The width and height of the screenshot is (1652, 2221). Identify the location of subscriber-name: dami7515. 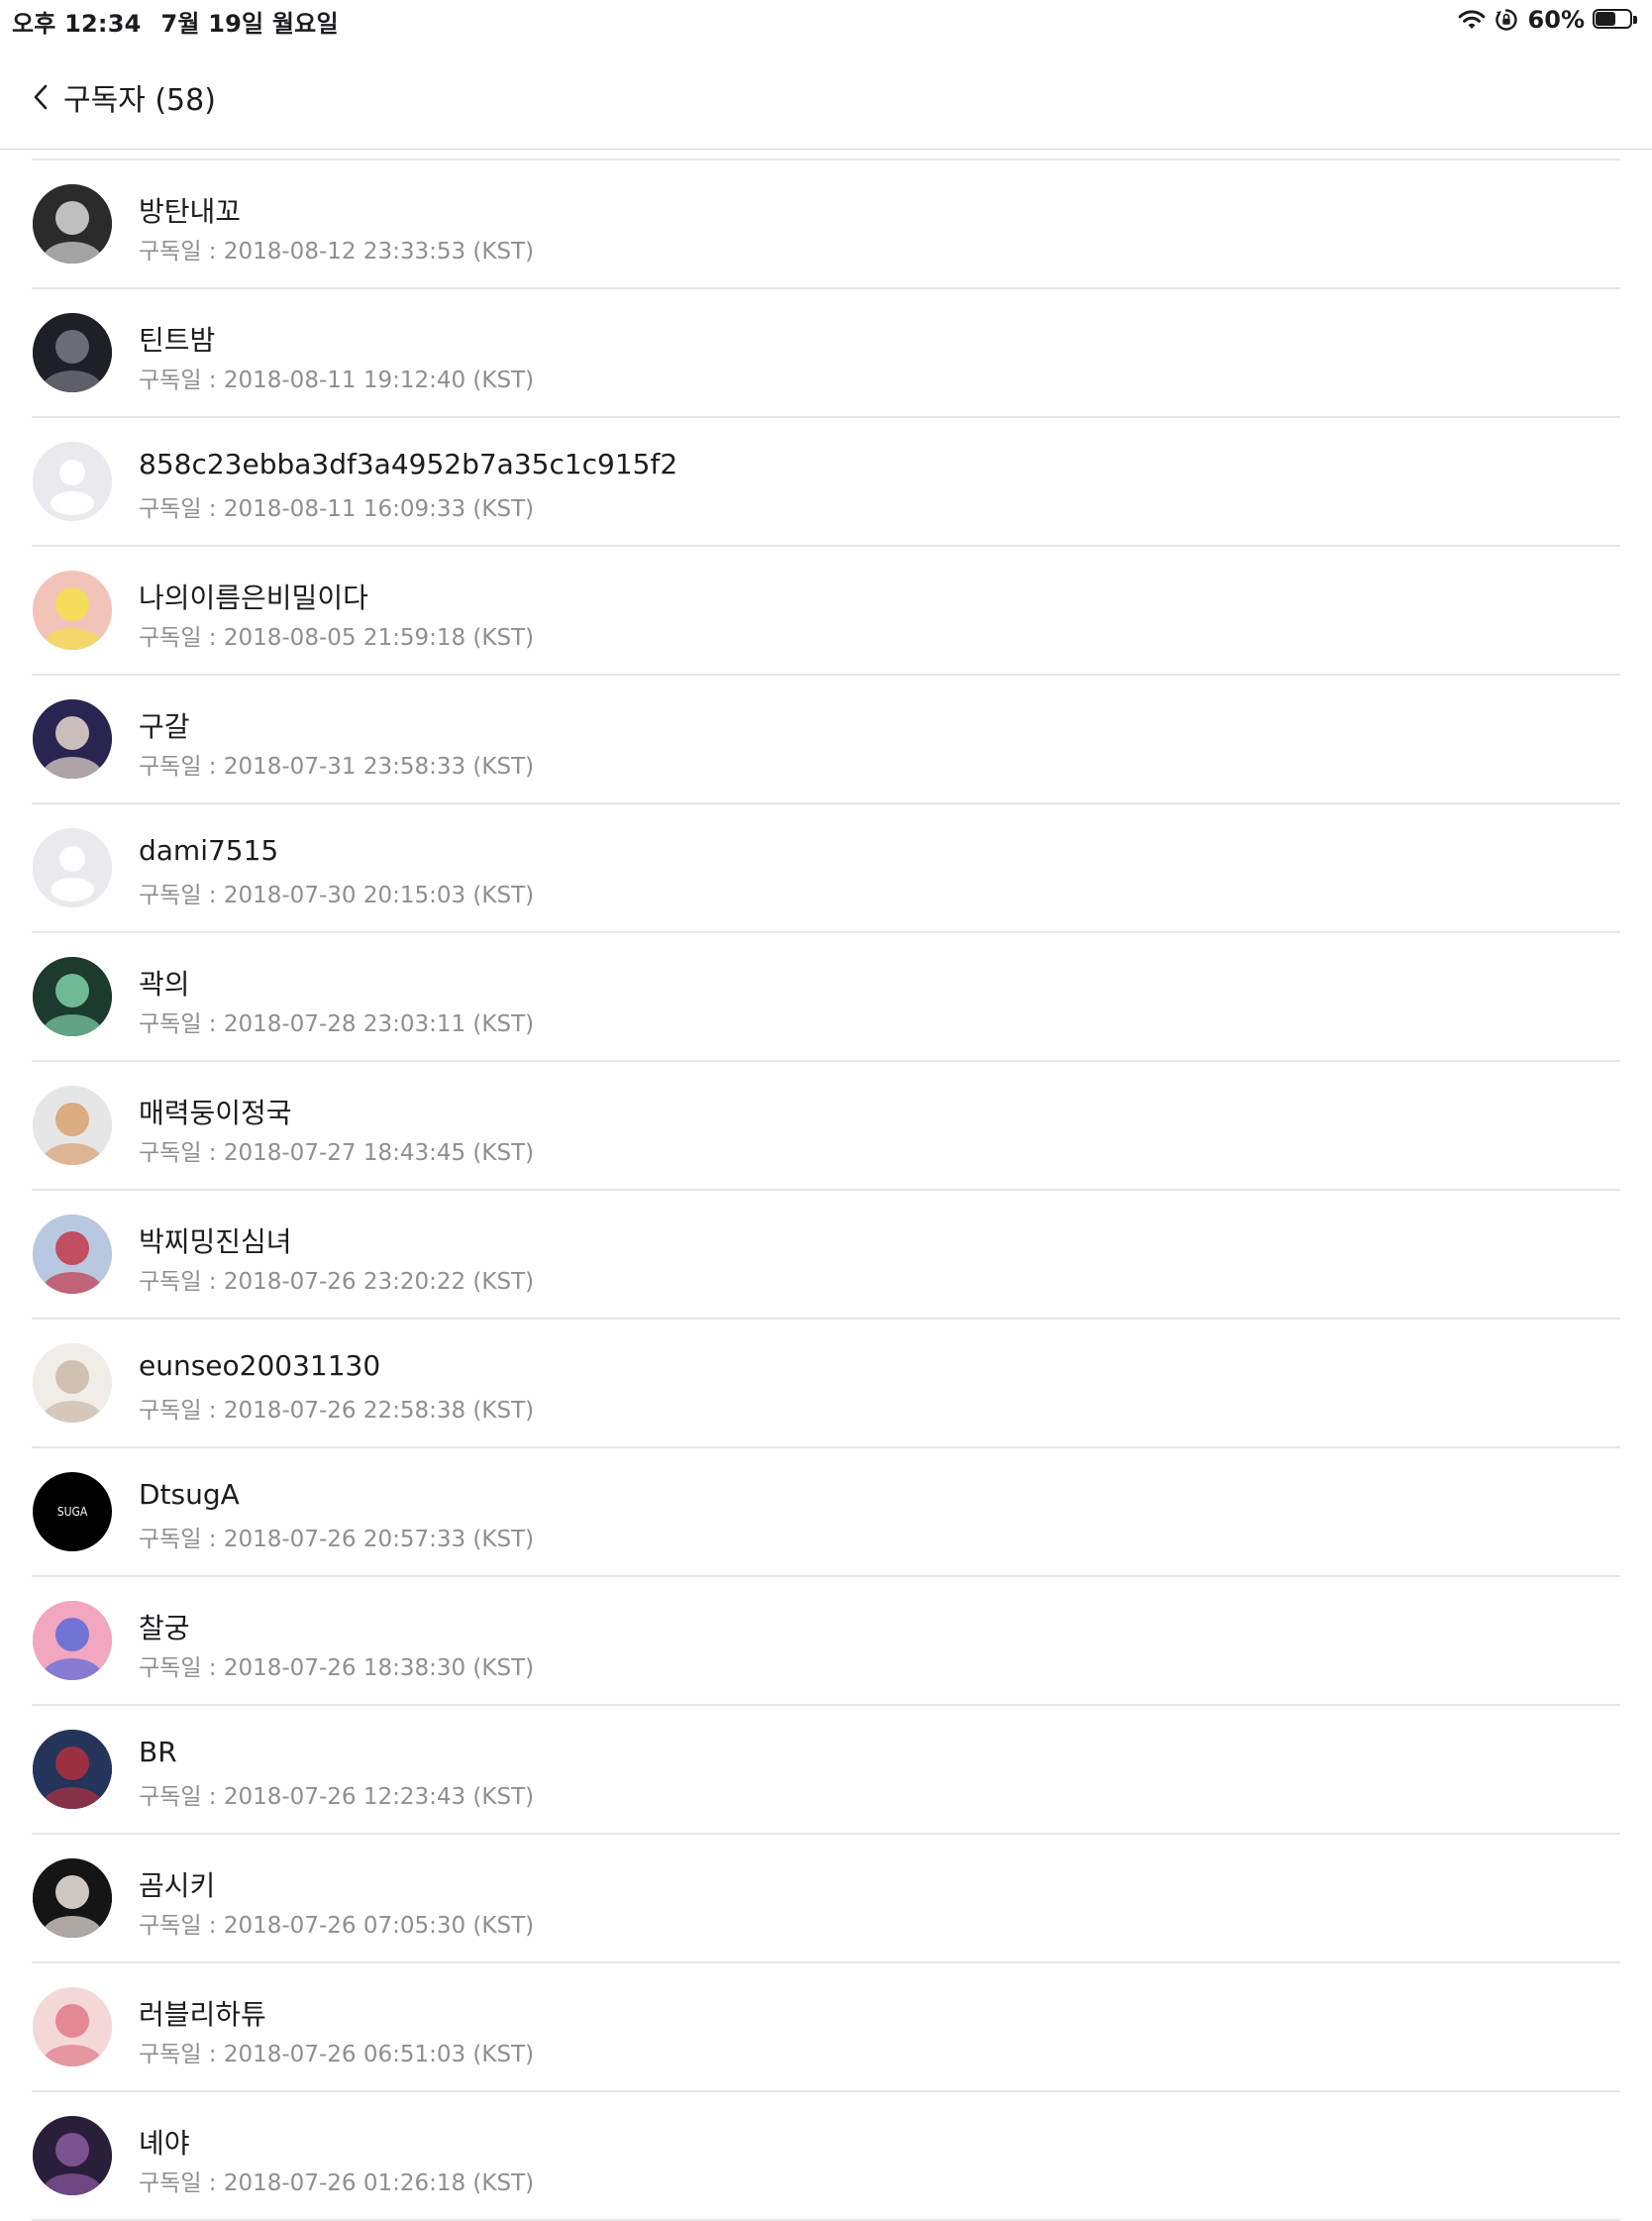
(209, 850).